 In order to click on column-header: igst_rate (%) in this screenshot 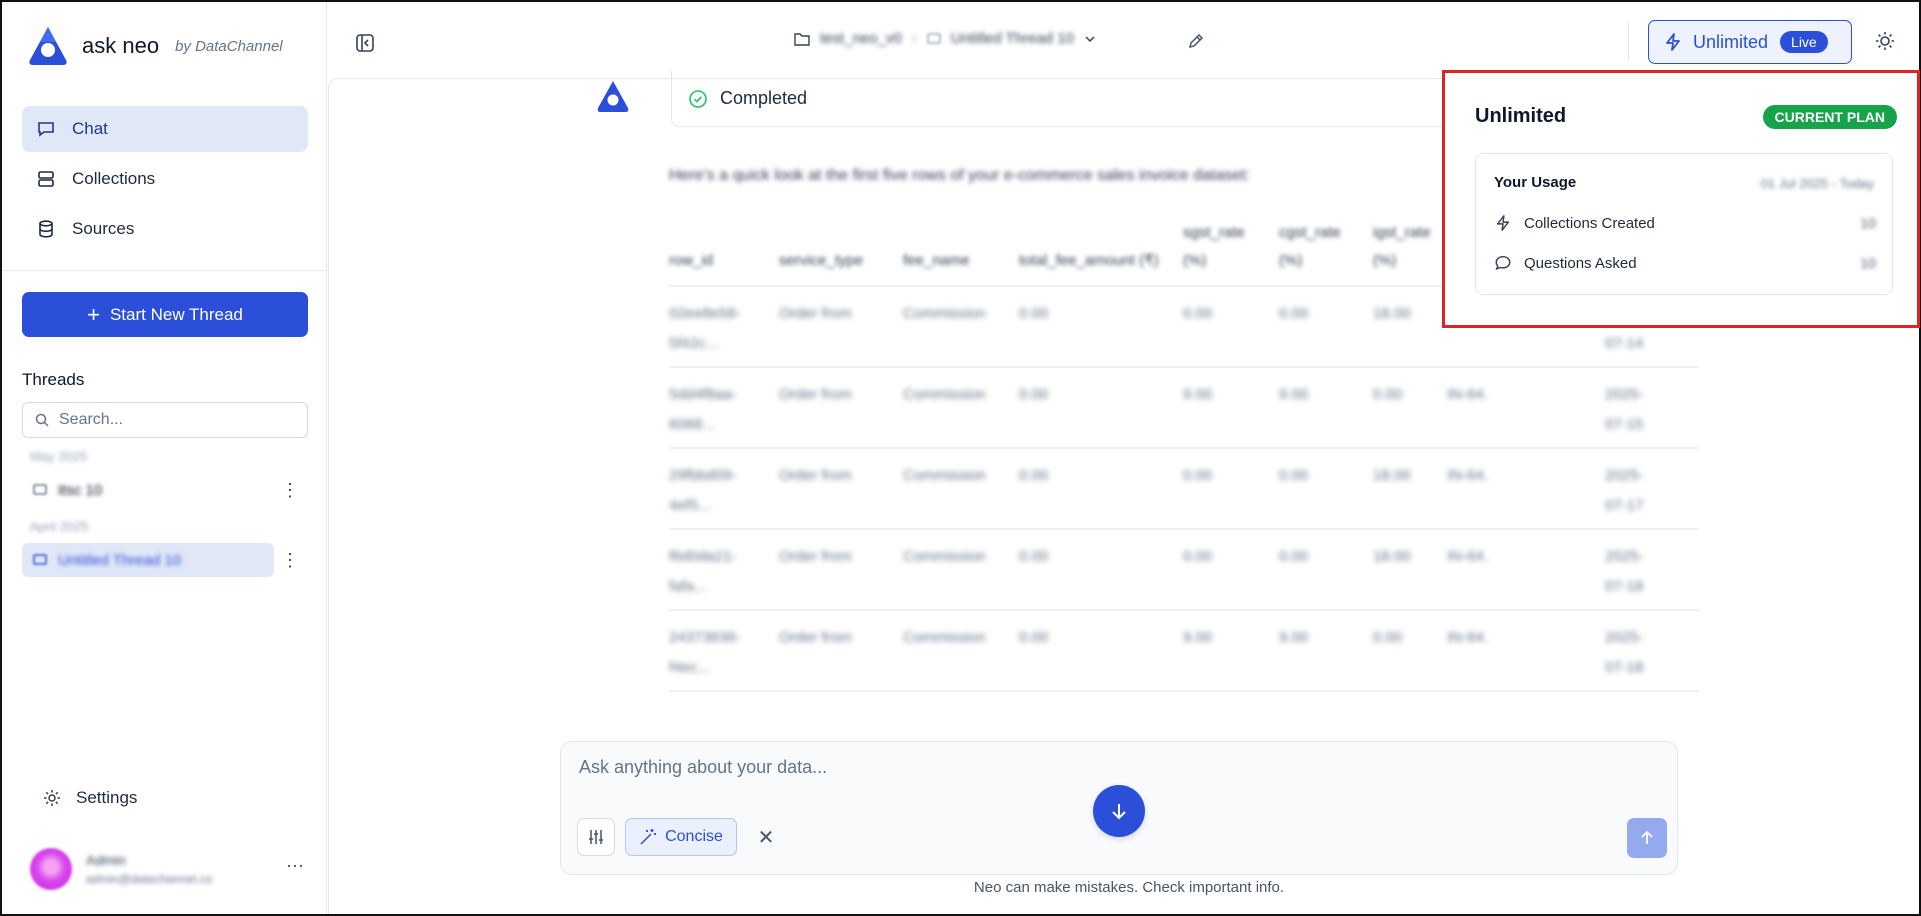, I will do `click(1402, 246)`.